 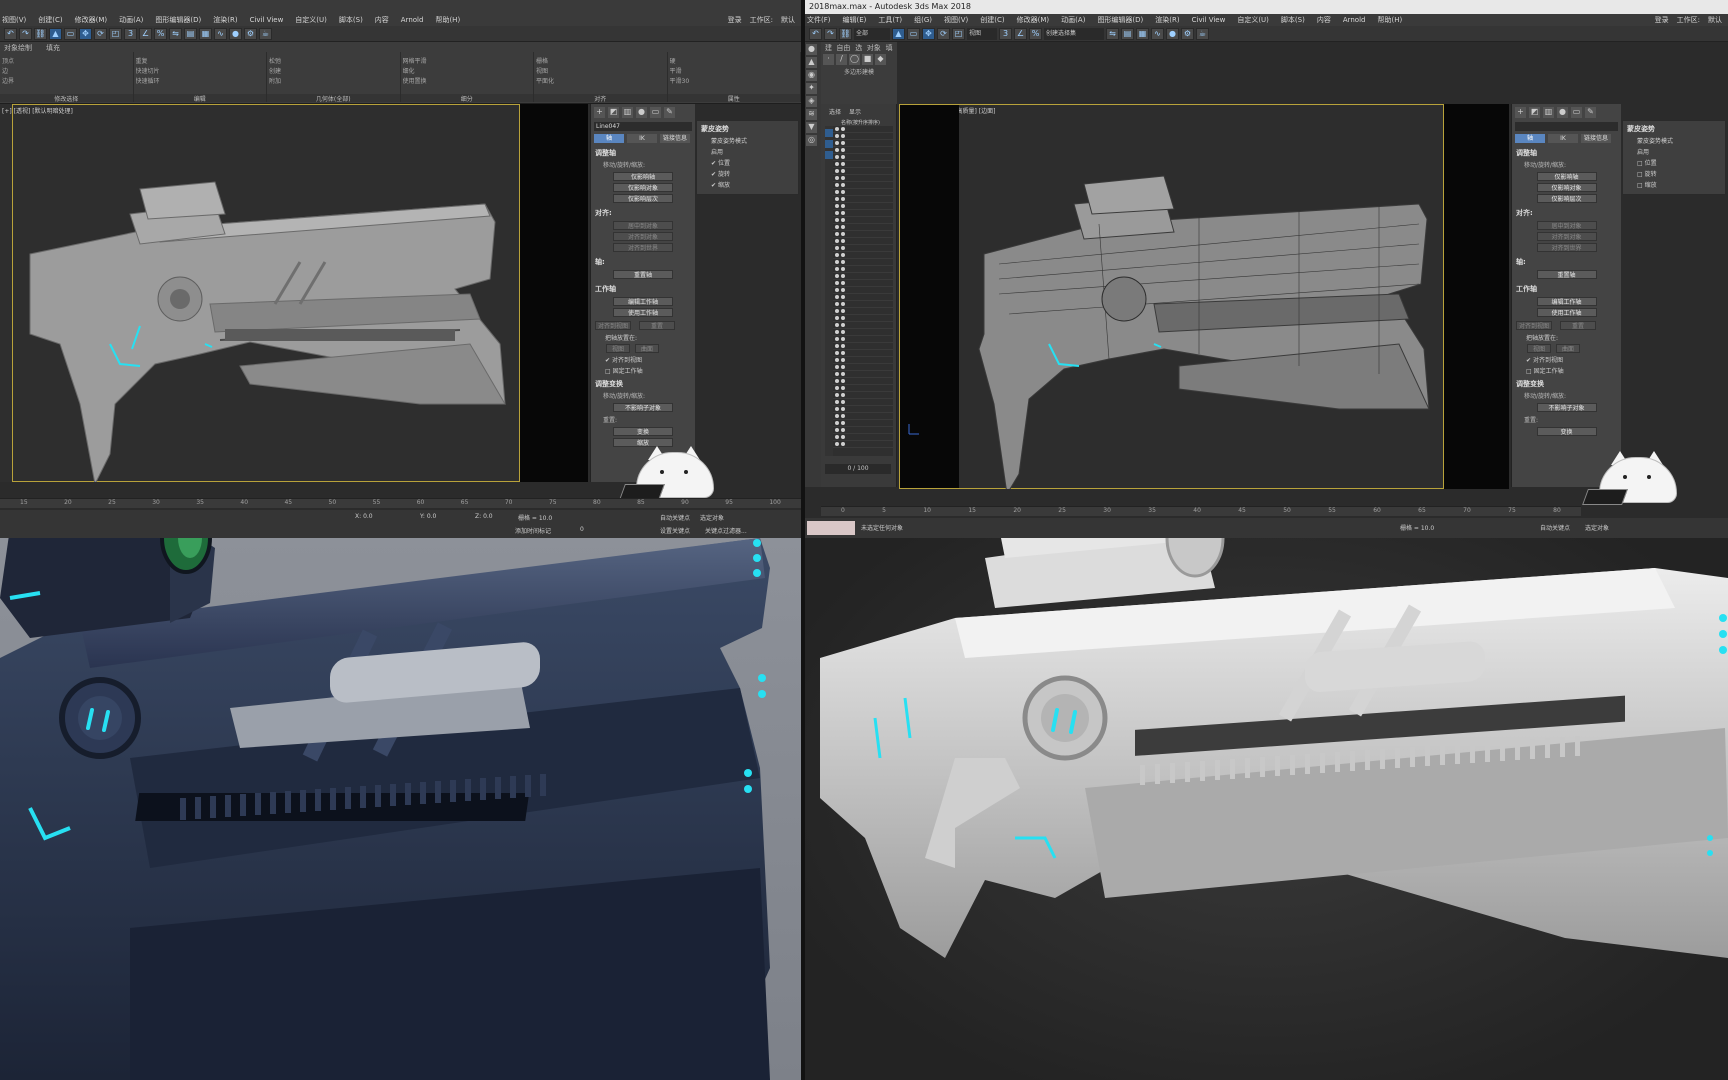 What do you see at coordinates (734, 70) in the screenshot?
I see `ribbon-row-button: 平滑` at bounding box center [734, 70].